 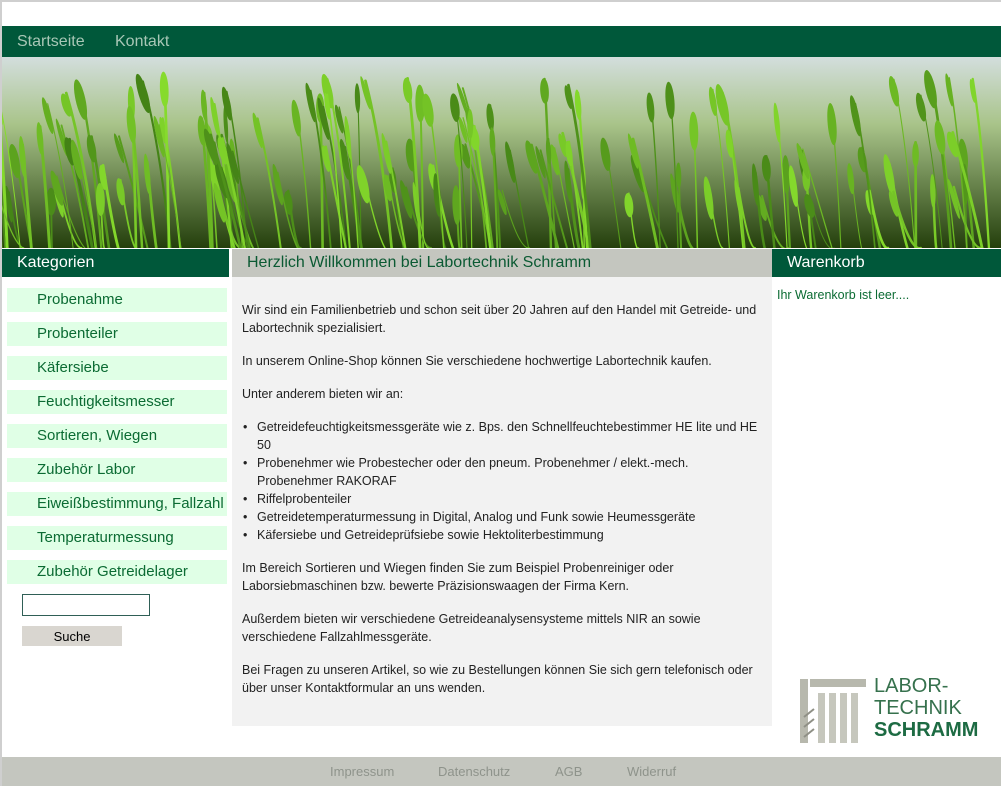 I want to click on nav-kontakt: Kontakt, so click(x=142, y=42).